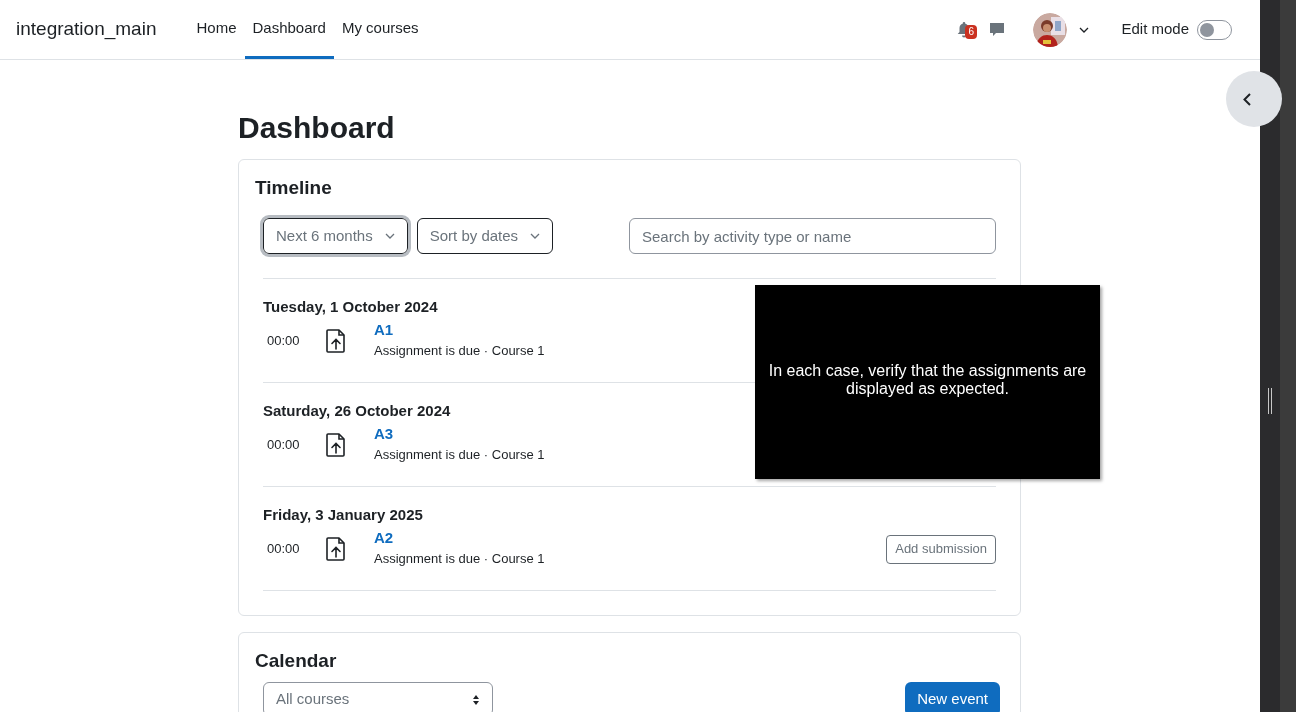 Image resolution: width=1296 pixels, height=712 pixels. Describe the element at coordinates (296, 660) in the screenshot. I see `card-title: Calendar` at that location.